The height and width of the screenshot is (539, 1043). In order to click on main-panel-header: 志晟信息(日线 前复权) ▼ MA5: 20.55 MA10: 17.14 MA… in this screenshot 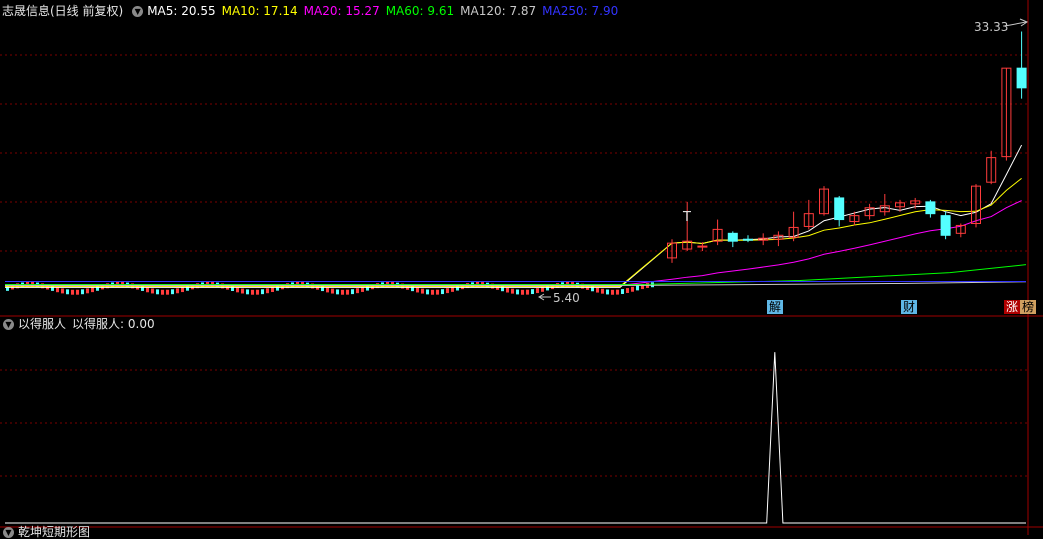, I will do `click(312, 11)`.